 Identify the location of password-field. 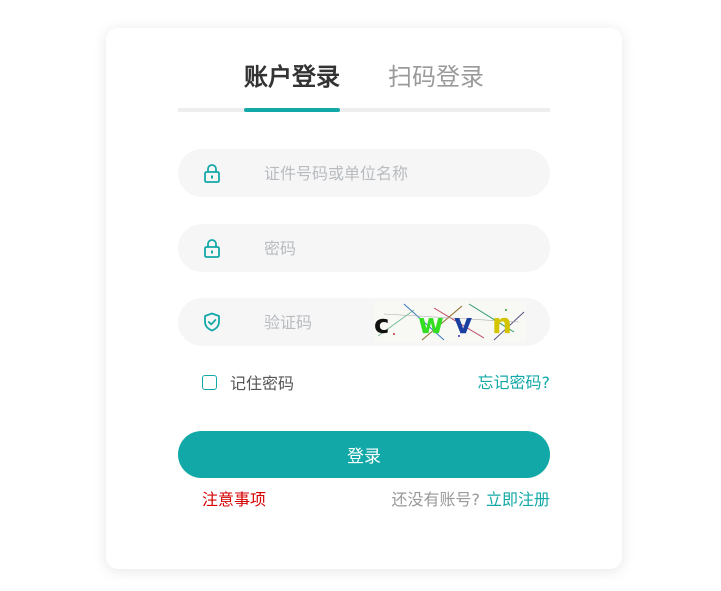
(364, 248).